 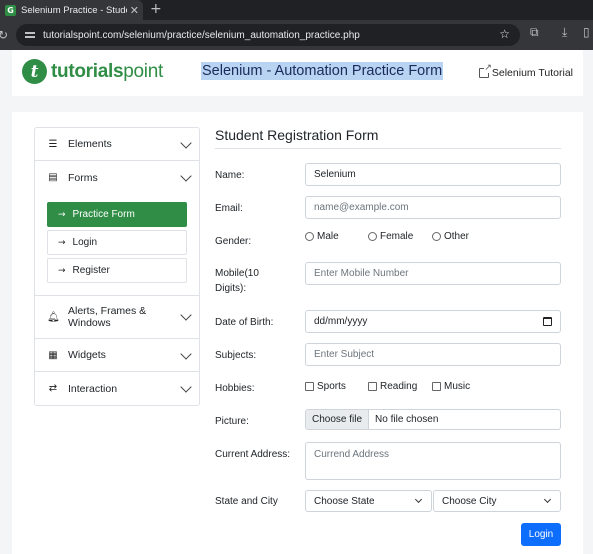 What do you see at coordinates (134, 10) in the screenshot?
I see `close-tab-icon: ✕` at bounding box center [134, 10].